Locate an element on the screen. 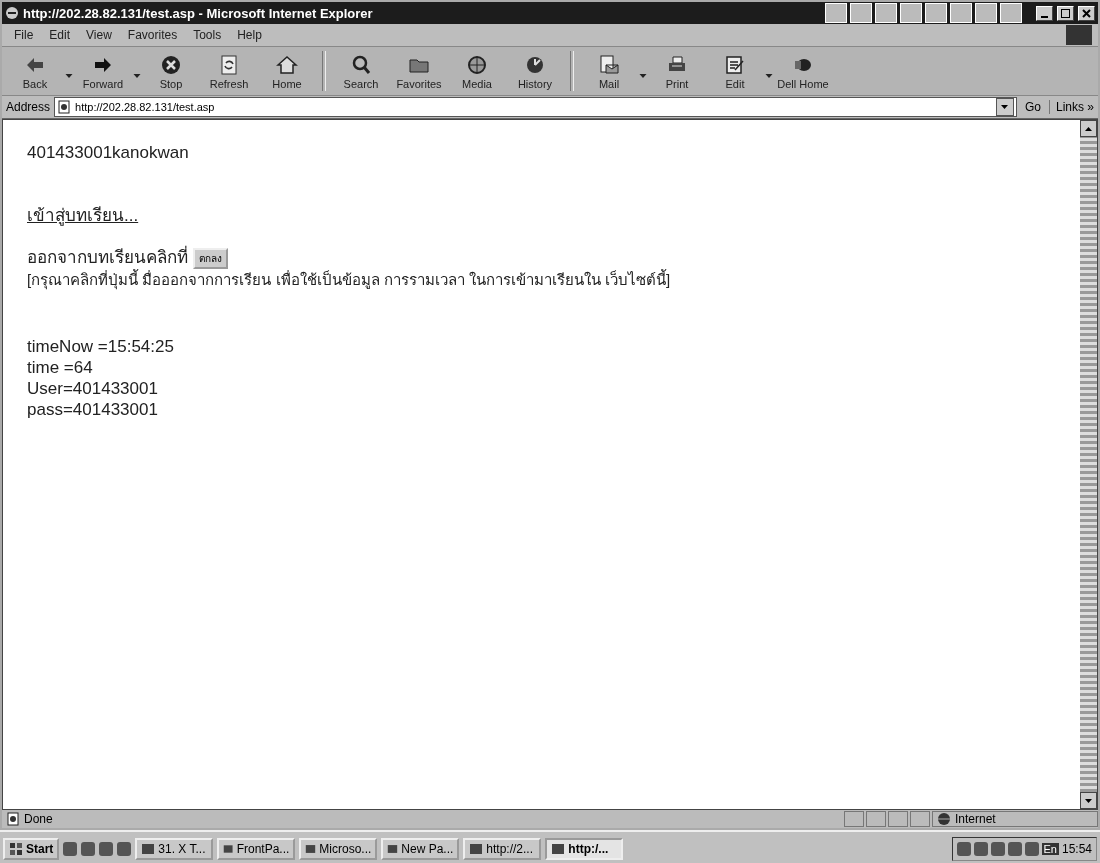  down-arrow-icon is located at coordinates (1088, 800).